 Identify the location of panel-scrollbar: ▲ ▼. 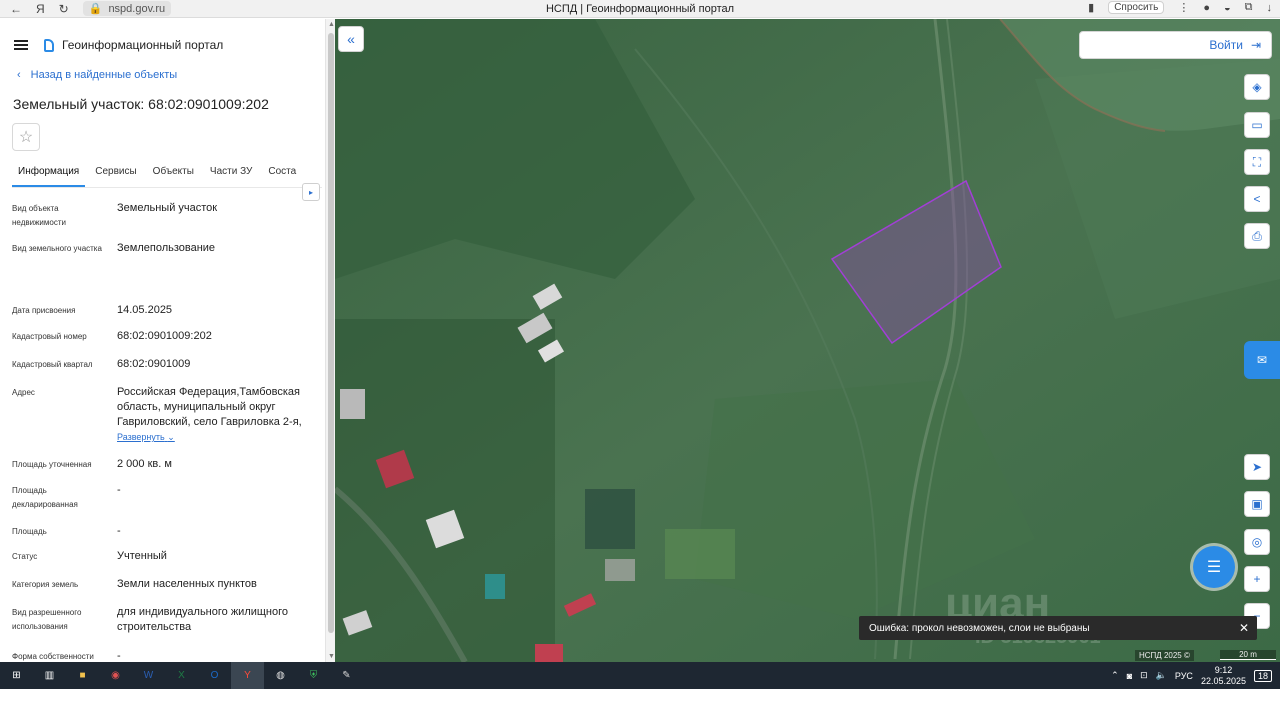
(330, 340).